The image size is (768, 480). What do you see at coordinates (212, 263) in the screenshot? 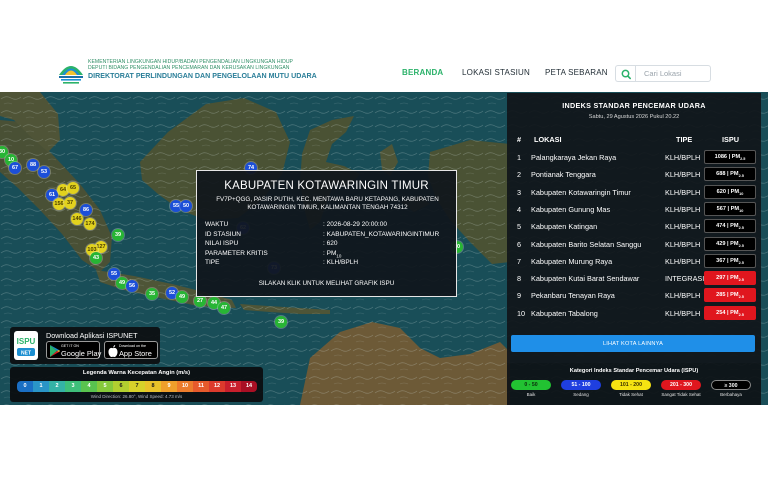
I see `popup-field-key: TIPE` at bounding box center [212, 263].